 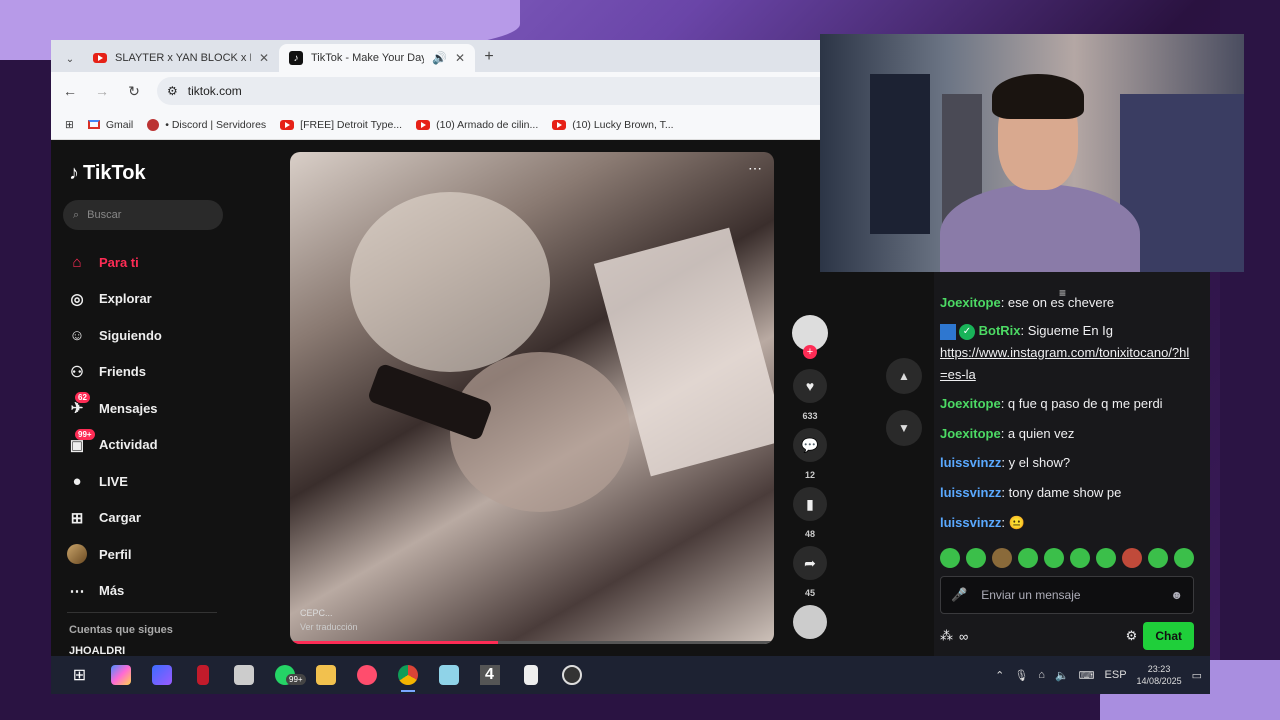 I want to click on nav-siguiendo: ☺ Siguiendo, so click(x=114, y=335).